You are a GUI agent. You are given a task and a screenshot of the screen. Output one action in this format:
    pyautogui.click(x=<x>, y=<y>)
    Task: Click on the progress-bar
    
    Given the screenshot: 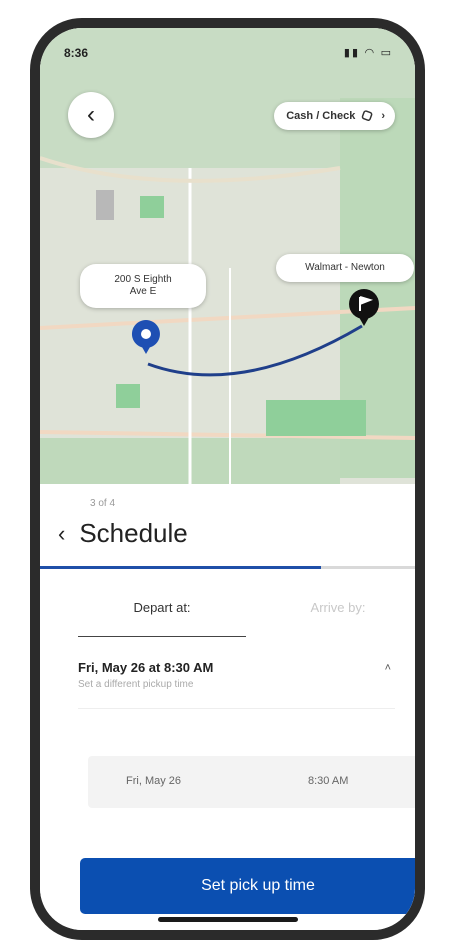 What is the action you would take?
    pyautogui.click(x=227, y=567)
    